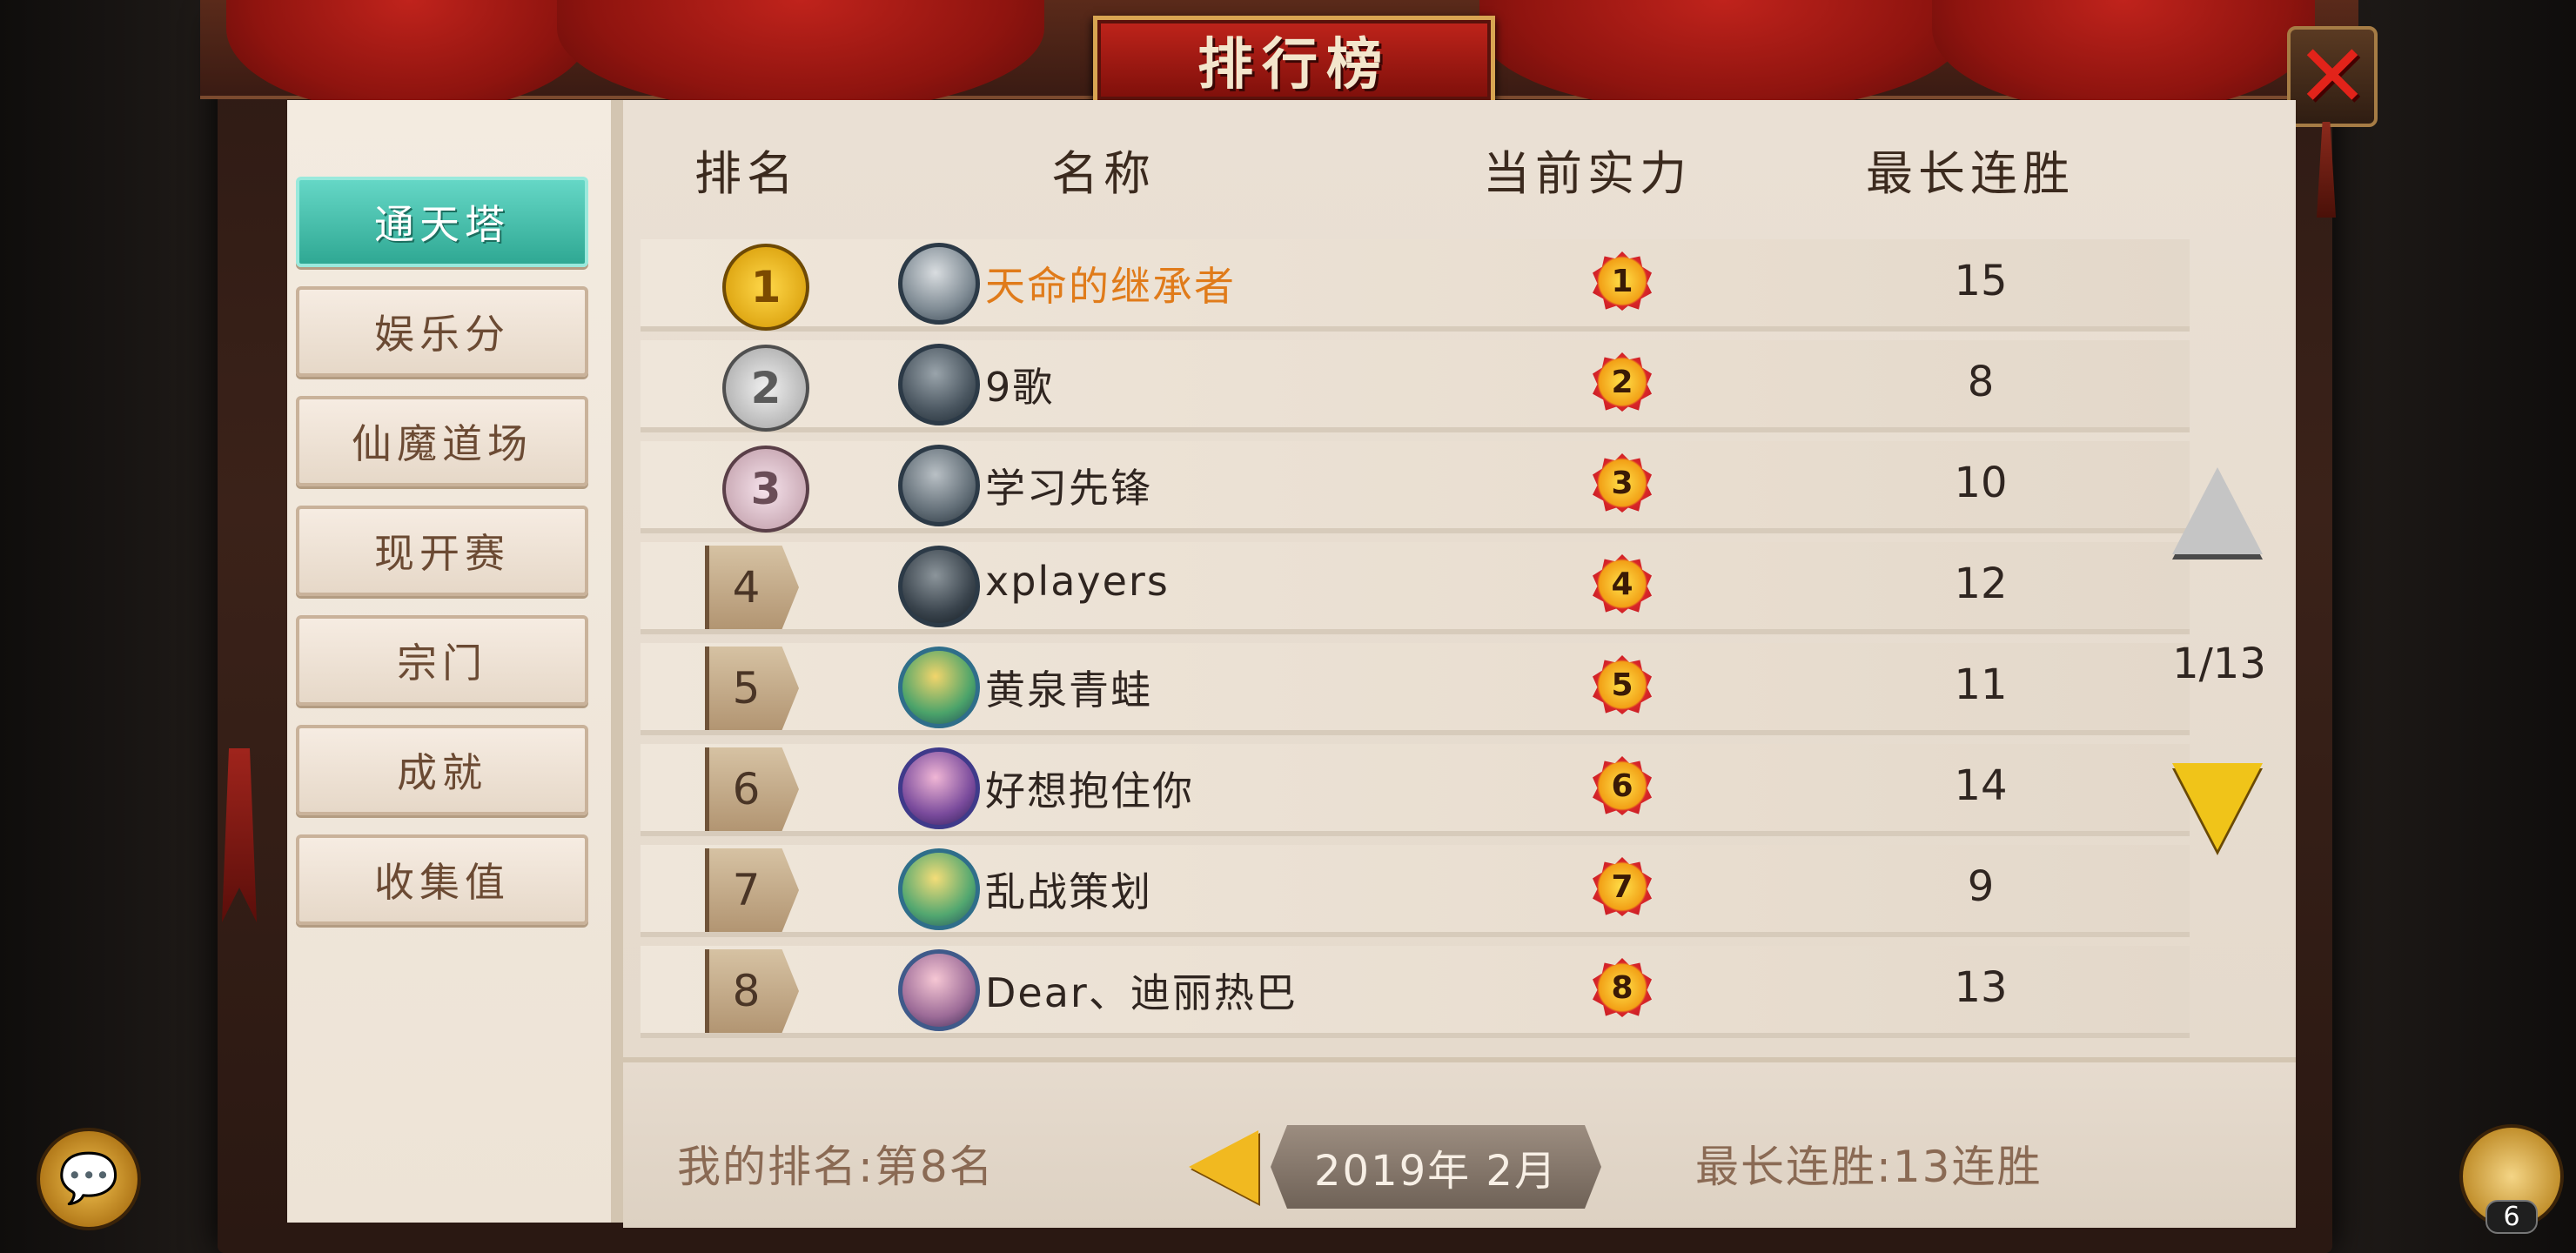 The image size is (2576, 1253). I want to click on silver-medal-icon: 2, so click(765, 388).